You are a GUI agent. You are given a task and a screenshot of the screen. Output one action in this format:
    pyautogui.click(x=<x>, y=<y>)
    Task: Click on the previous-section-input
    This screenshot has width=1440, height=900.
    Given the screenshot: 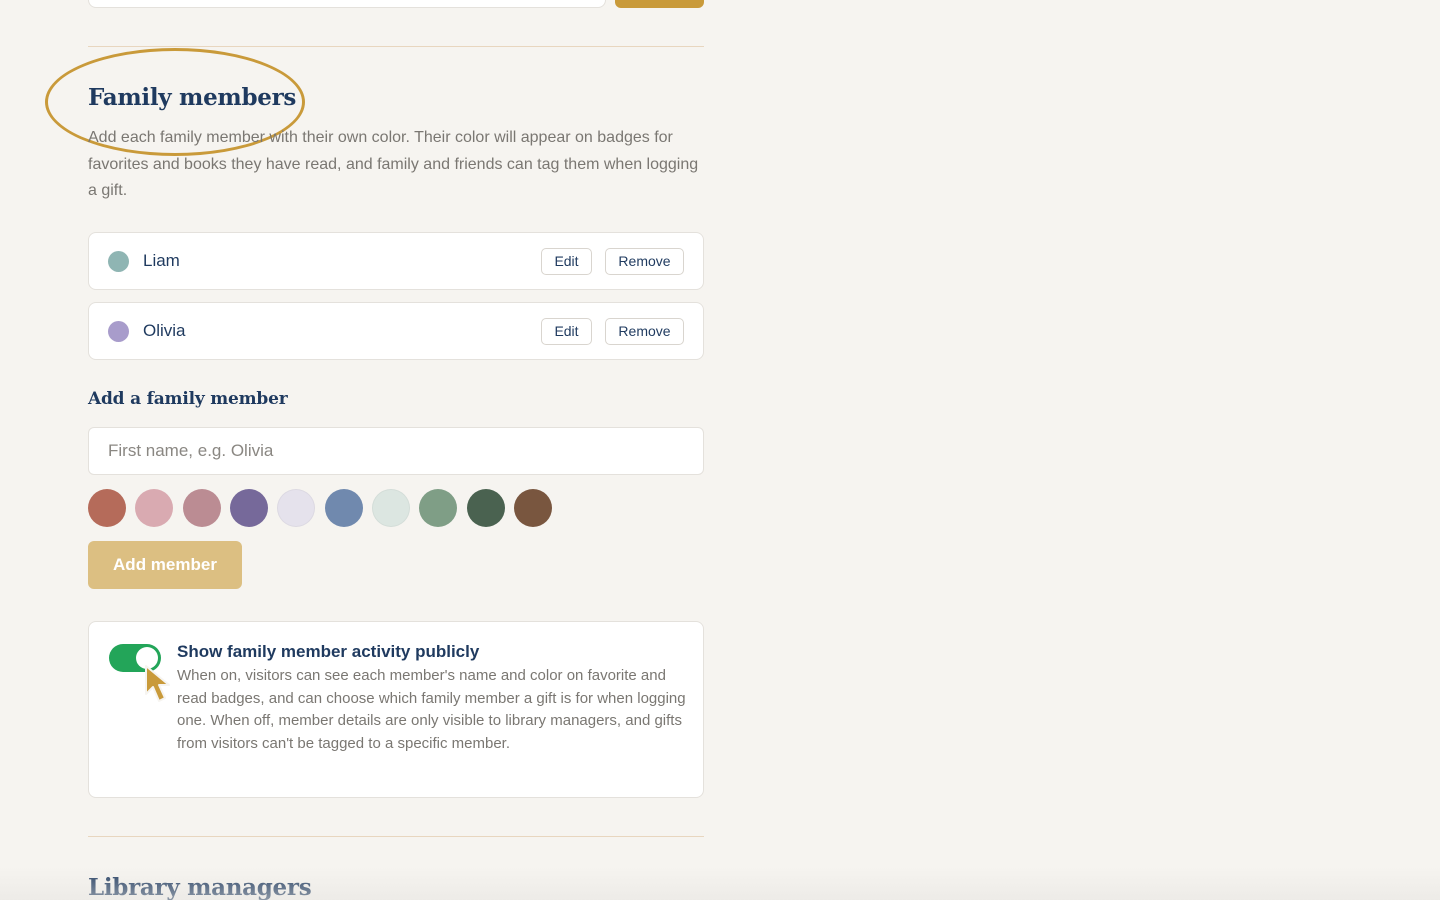 What is the action you would take?
    pyautogui.click(x=347, y=4)
    